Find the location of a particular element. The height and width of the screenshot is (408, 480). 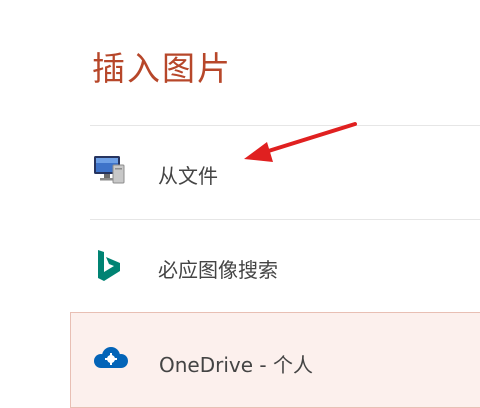

computer-icon is located at coordinates (110, 172).